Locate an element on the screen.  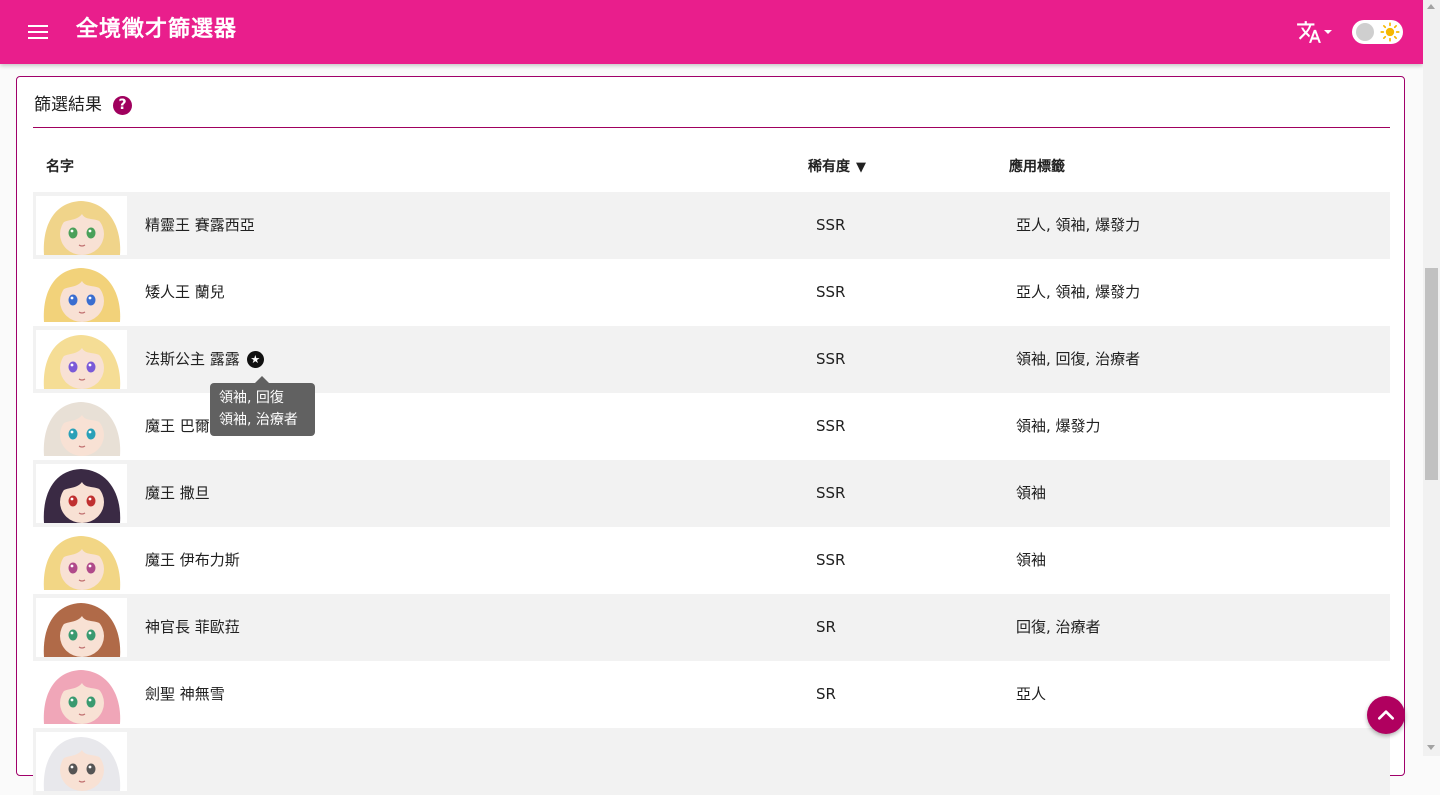
chevron-down-icon is located at coordinates (1328, 32).